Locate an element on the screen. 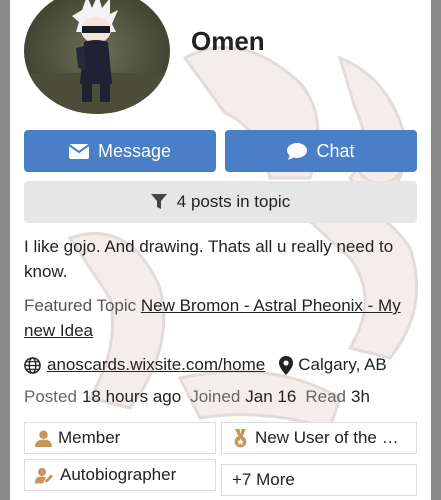 The height and width of the screenshot is (500, 441). website-link: anoscards.wixsite.com/home is located at coordinates (156, 365).